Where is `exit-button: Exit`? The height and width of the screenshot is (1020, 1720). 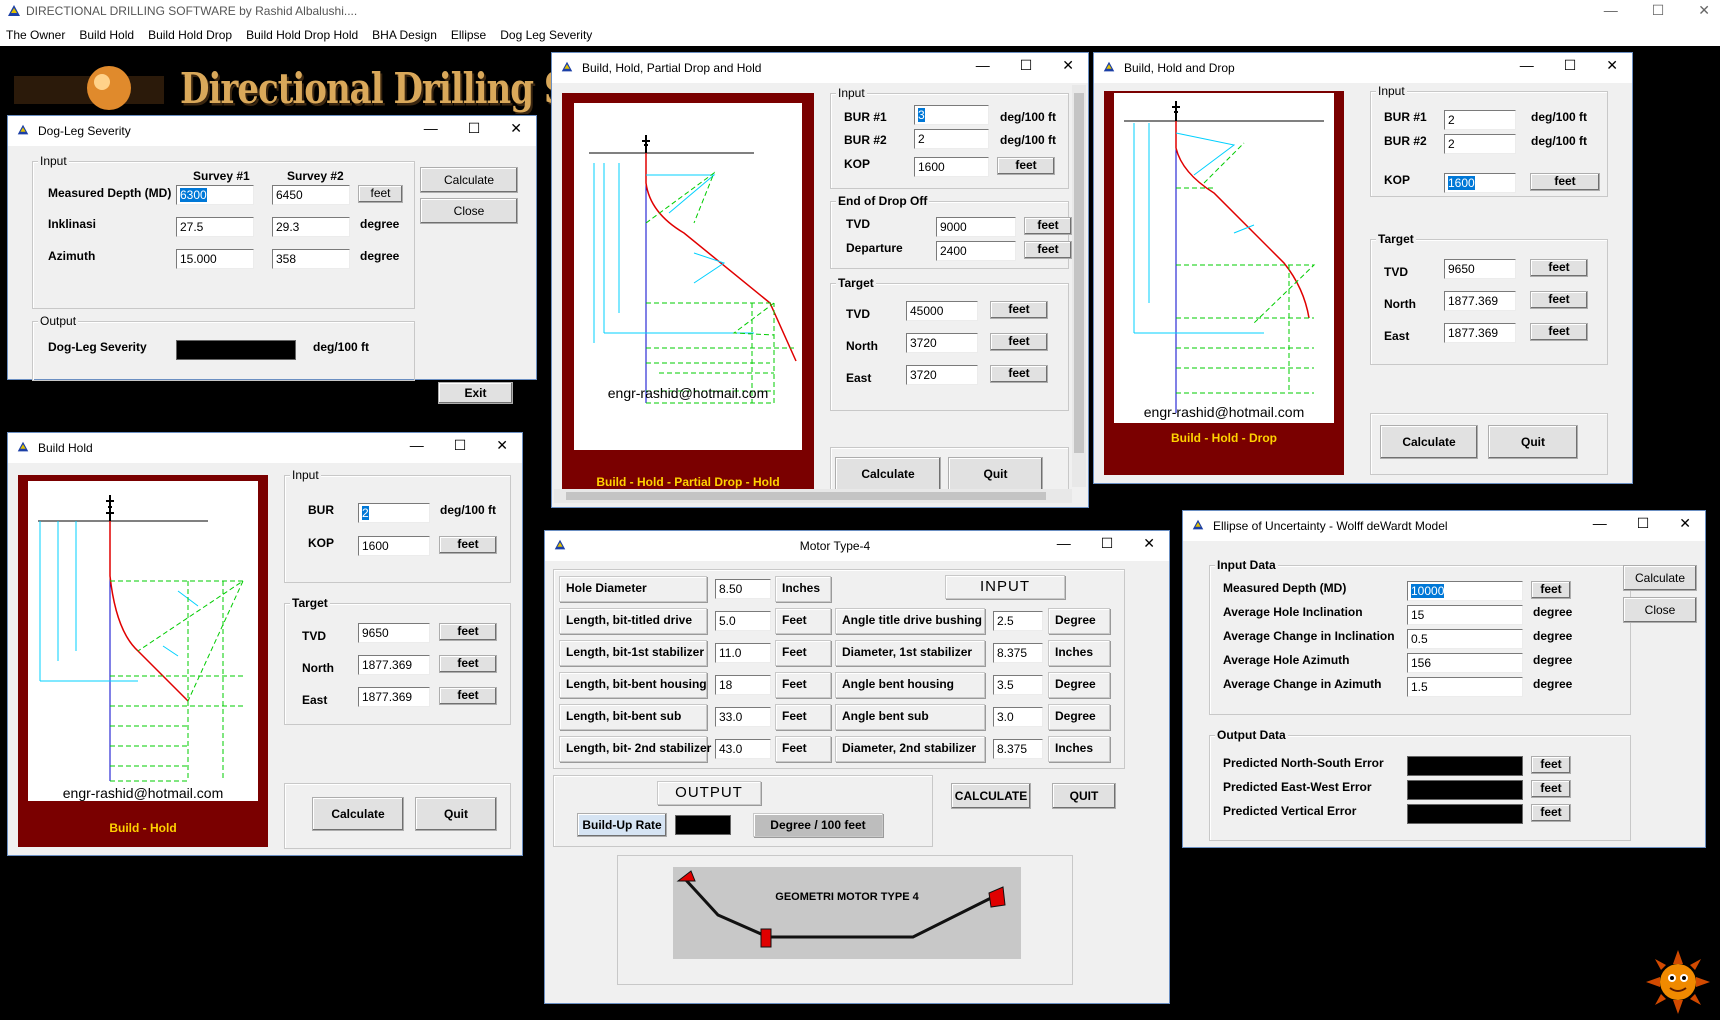
exit-button: Exit is located at coordinates (475, 393).